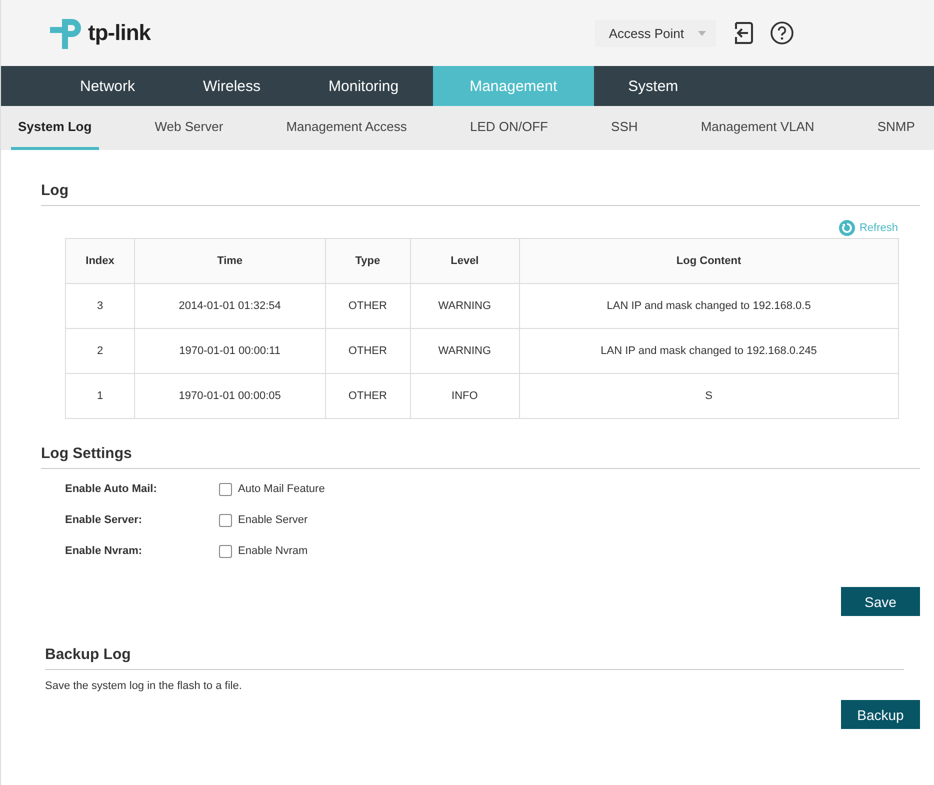  I want to click on section-title: Backup Log, so click(474, 658).